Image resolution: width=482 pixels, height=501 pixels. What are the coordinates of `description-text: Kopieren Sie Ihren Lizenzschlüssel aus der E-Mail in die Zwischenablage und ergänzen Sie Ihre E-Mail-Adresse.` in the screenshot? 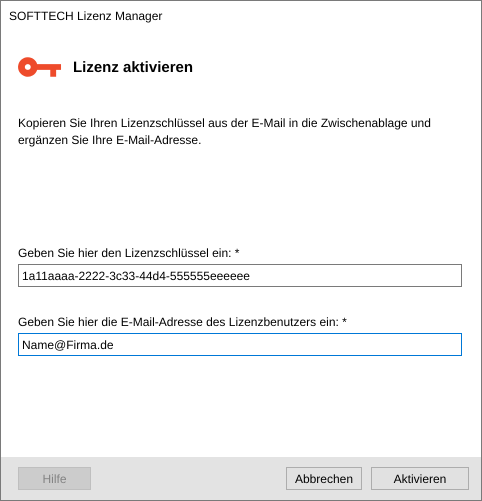 It's located at (225, 132).